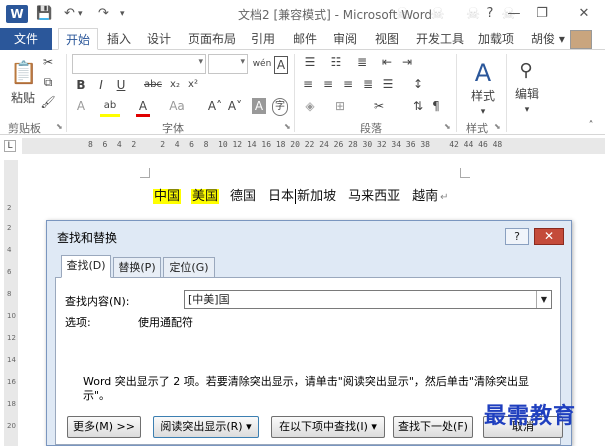  What do you see at coordinates (328, 427) in the screenshot?
I see `find-in-button: 在以下项中查找(I) ▾` at bounding box center [328, 427].